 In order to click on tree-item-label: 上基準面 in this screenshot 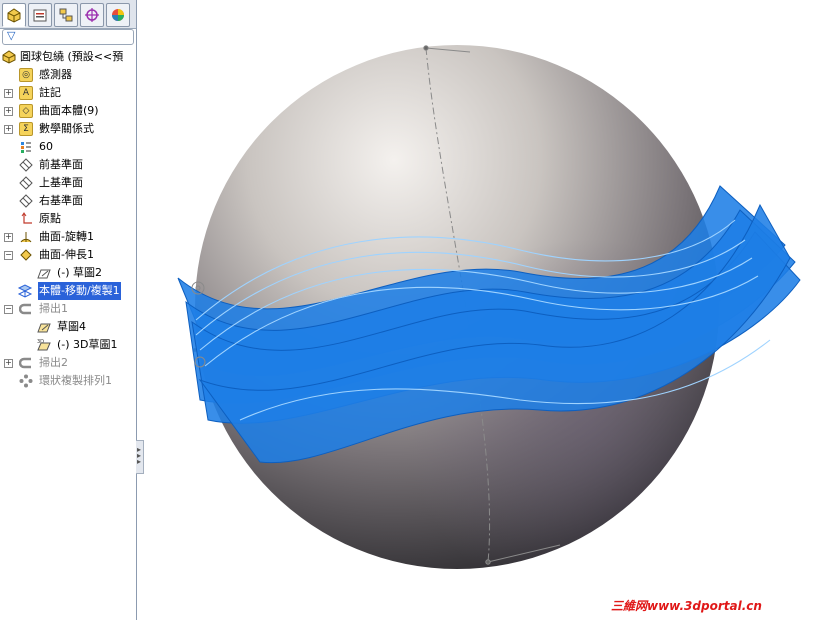, I will do `click(61, 182)`.